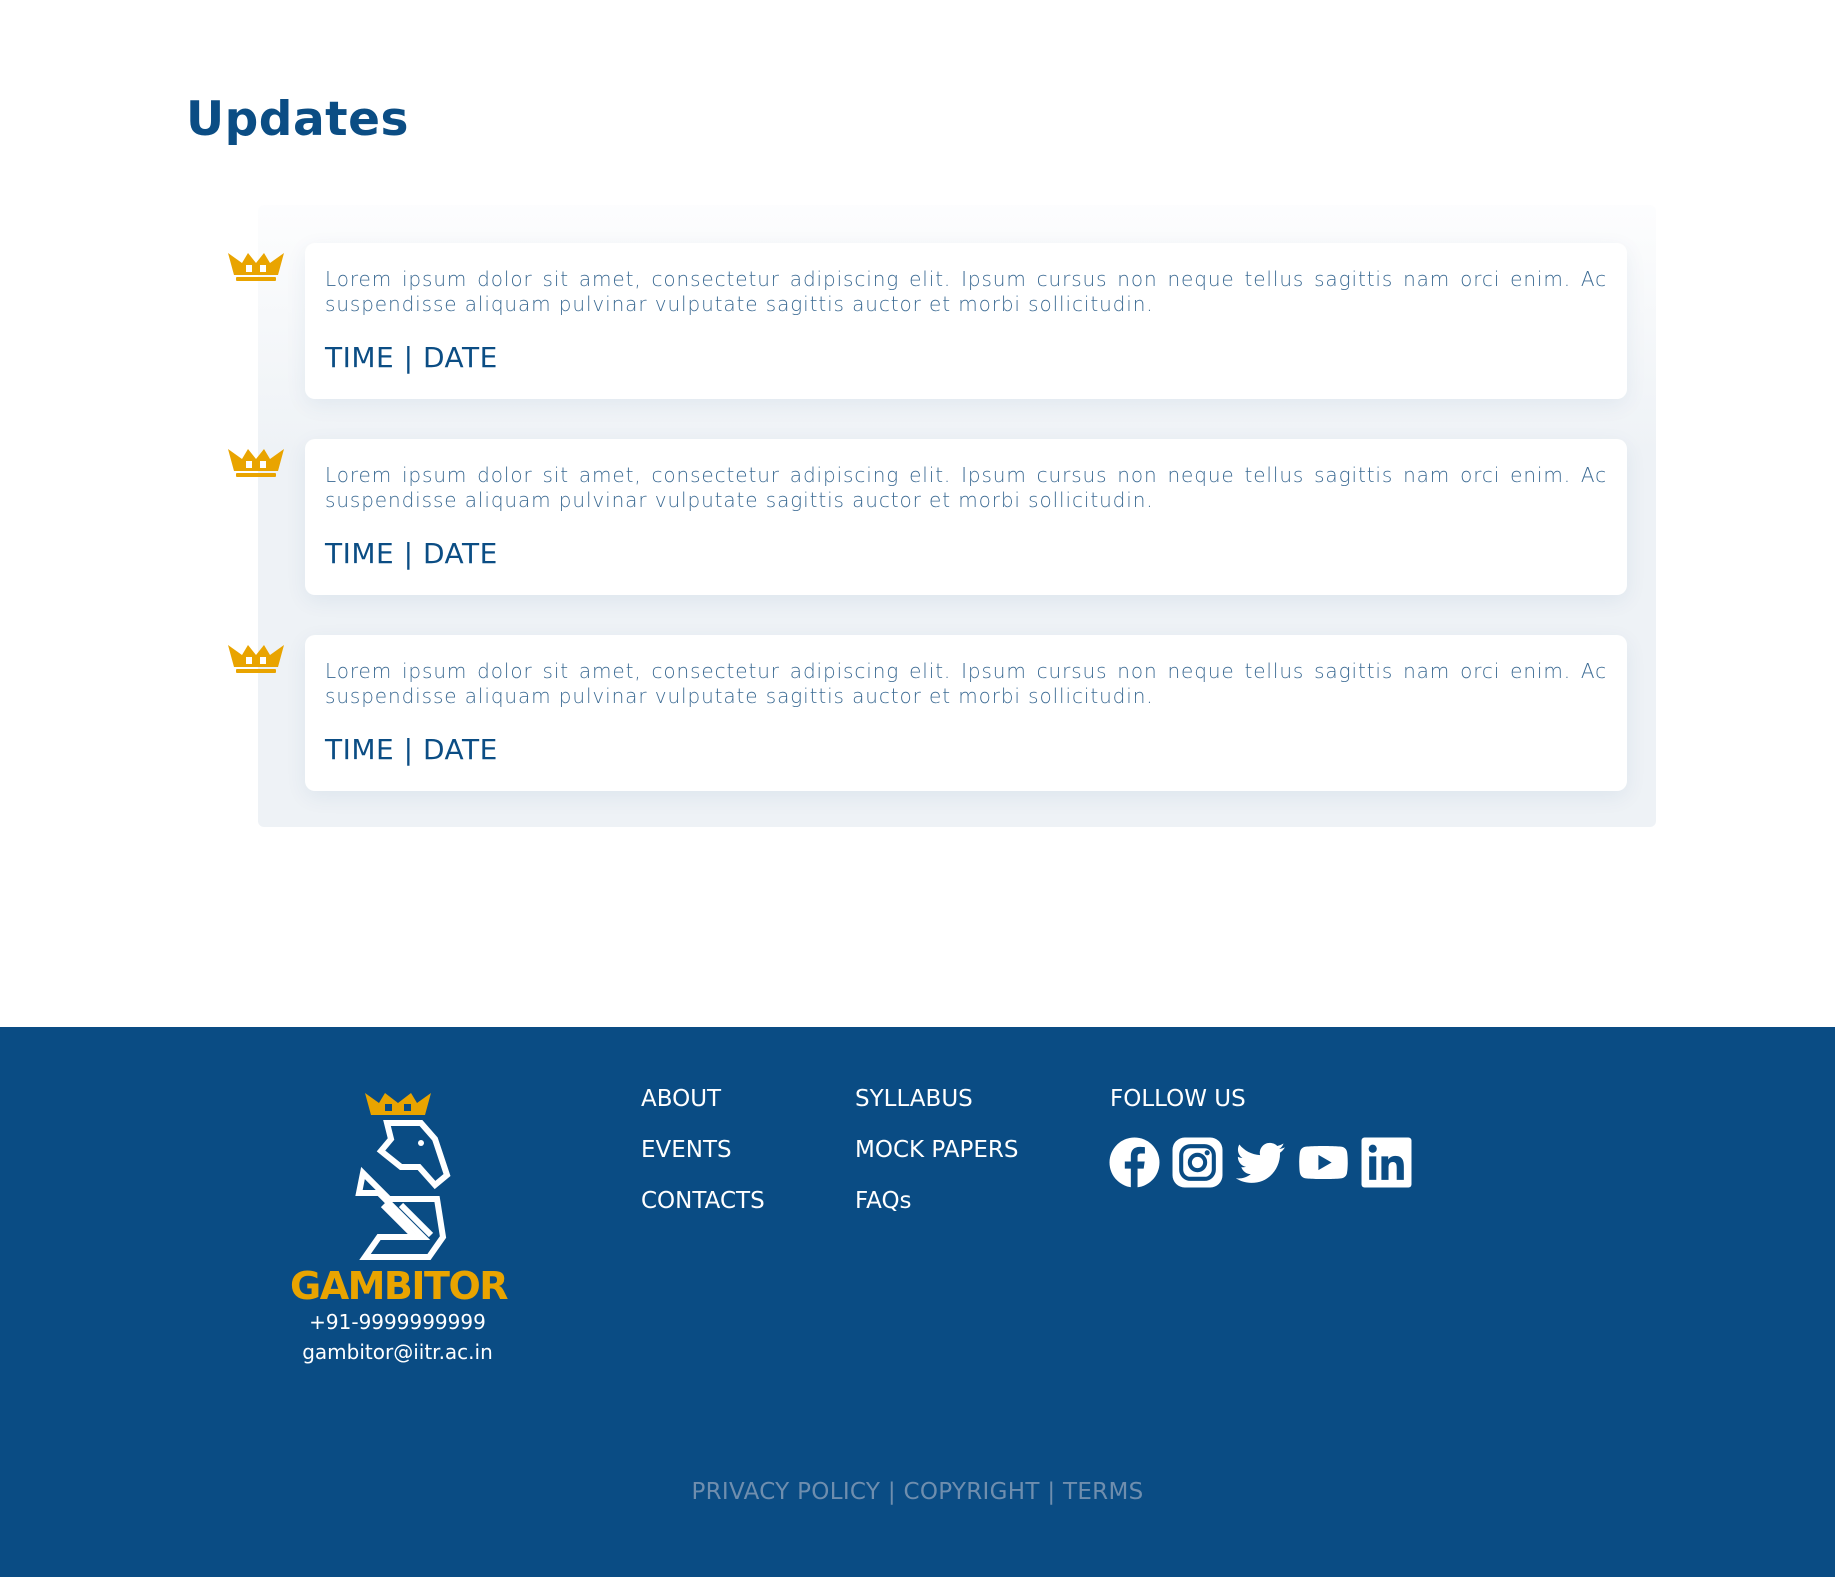 The width and height of the screenshot is (1835, 1577). What do you see at coordinates (397, 1322) in the screenshot?
I see `contact-phone: +91-9999999999` at bounding box center [397, 1322].